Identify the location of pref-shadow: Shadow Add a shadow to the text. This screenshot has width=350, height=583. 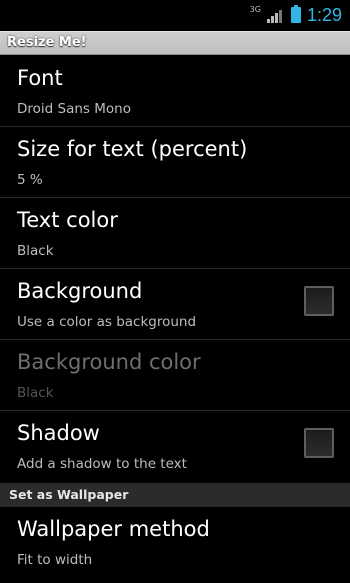
(175, 447).